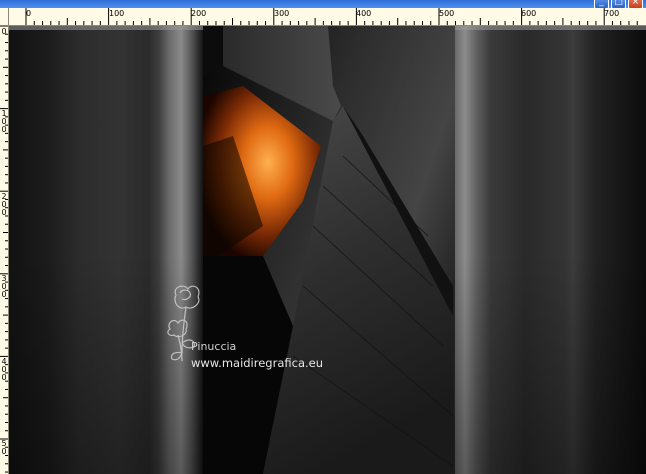 The image size is (646, 474). What do you see at coordinates (4, 286) in the screenshot?
I see `ruler-left-label: 3 0 0` at bounding box center [4, 286].